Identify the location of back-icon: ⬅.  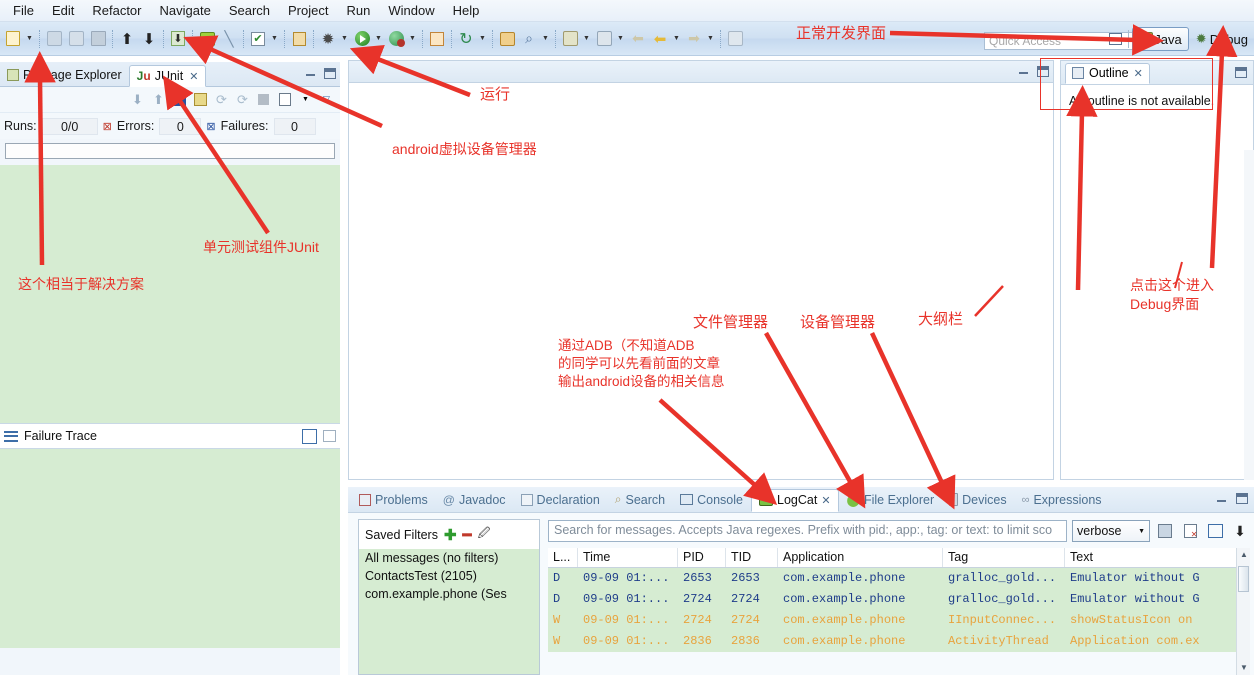
(638, 39).